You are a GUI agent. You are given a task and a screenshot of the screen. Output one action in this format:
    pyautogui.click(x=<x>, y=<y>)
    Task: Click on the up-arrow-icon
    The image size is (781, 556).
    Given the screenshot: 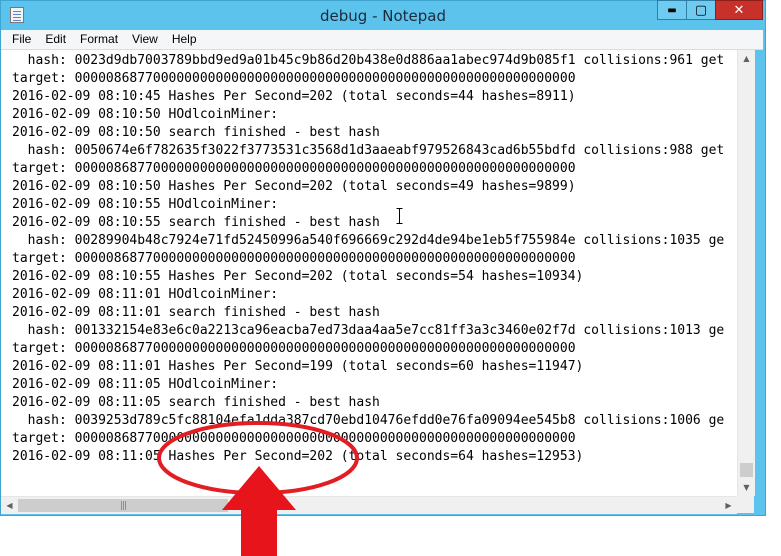 What is the action you would take?
    pyautogui.click(x=259, y=511)
    